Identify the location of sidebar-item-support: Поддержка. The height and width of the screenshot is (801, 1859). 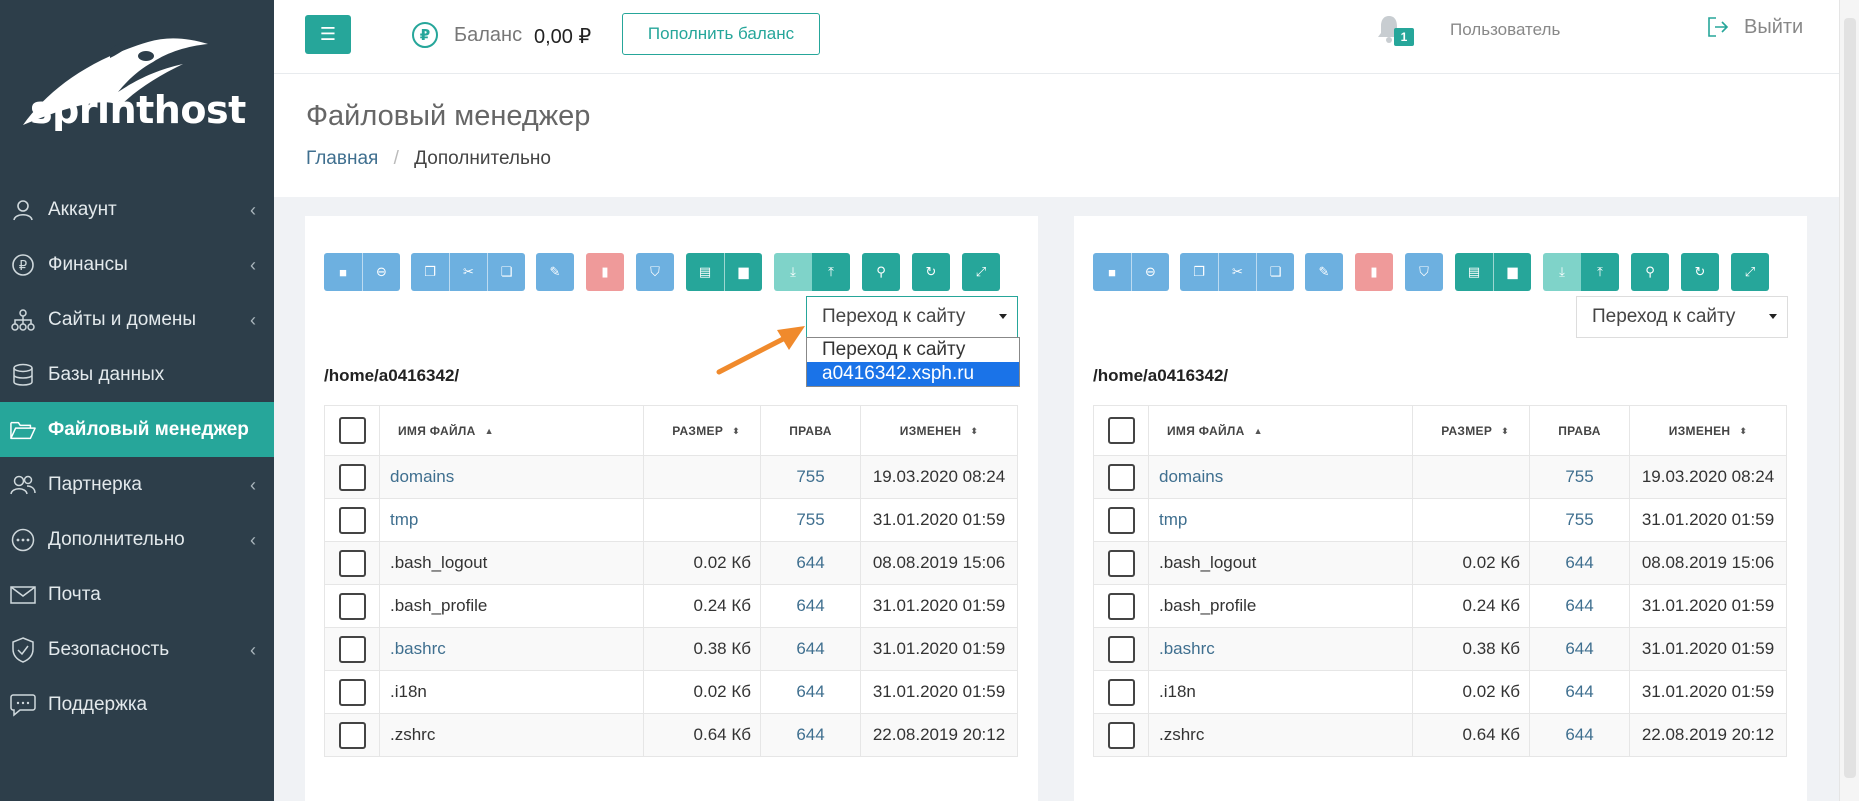
(137, 704).